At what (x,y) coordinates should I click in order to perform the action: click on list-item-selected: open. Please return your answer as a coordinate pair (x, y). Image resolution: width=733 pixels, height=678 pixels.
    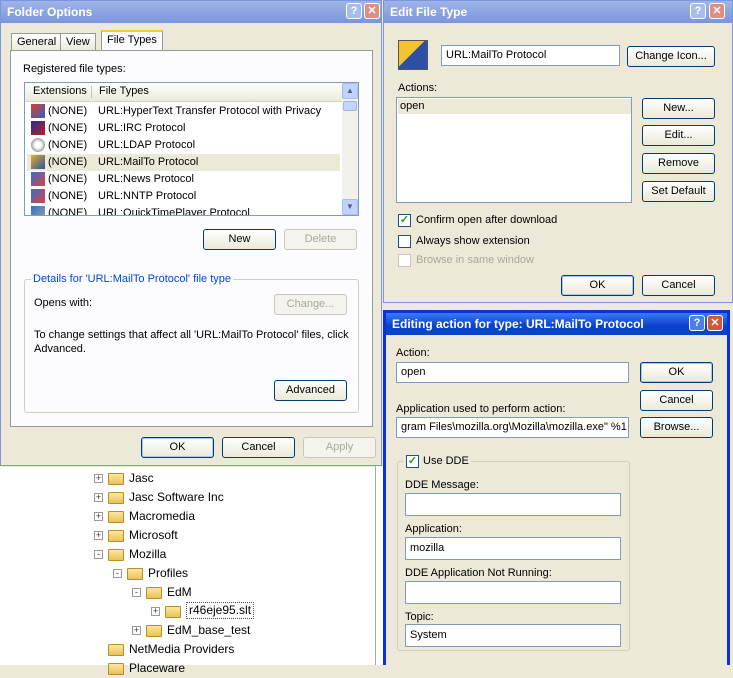
    Looking at the image, I should click on (514, 106).